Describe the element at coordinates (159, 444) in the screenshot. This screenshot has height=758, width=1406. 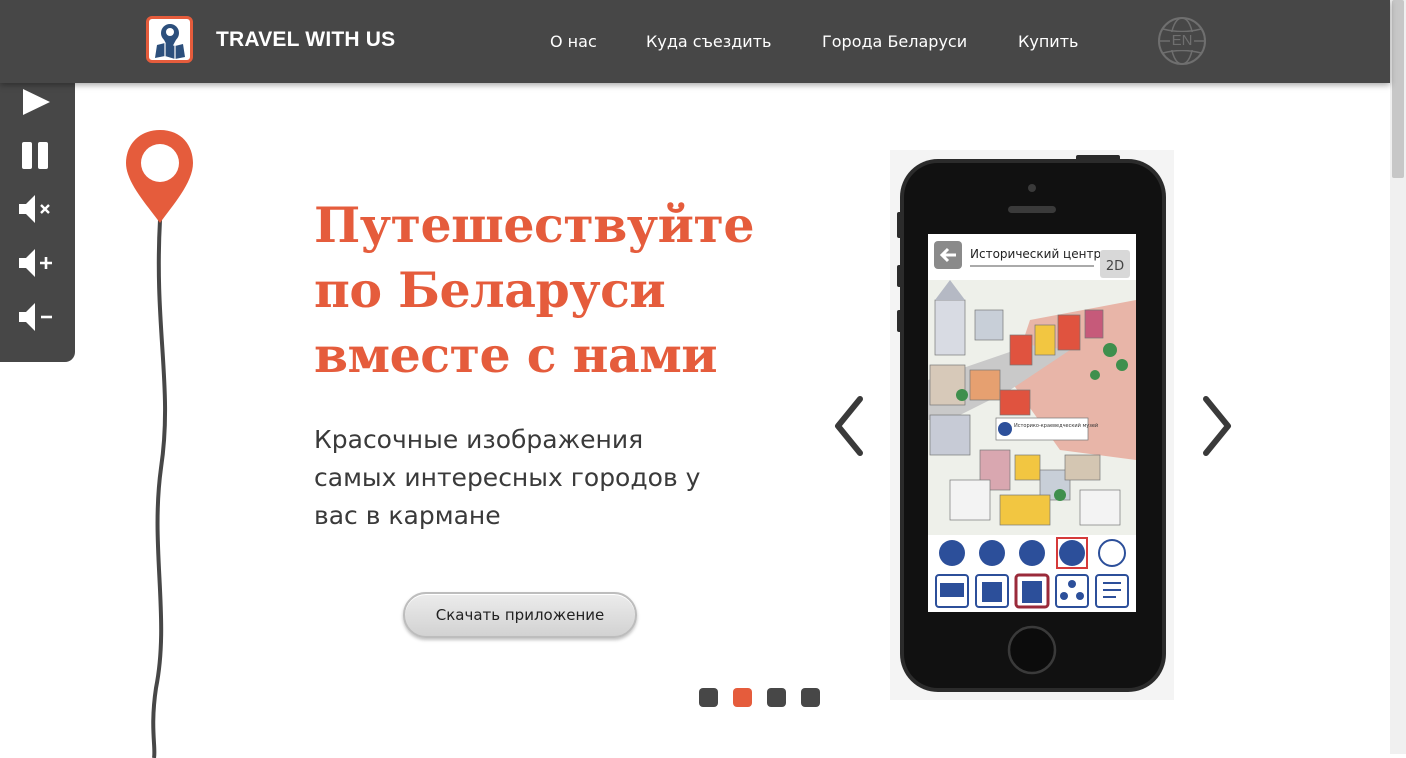
I see `map-pin-decoration-icon` at that location.